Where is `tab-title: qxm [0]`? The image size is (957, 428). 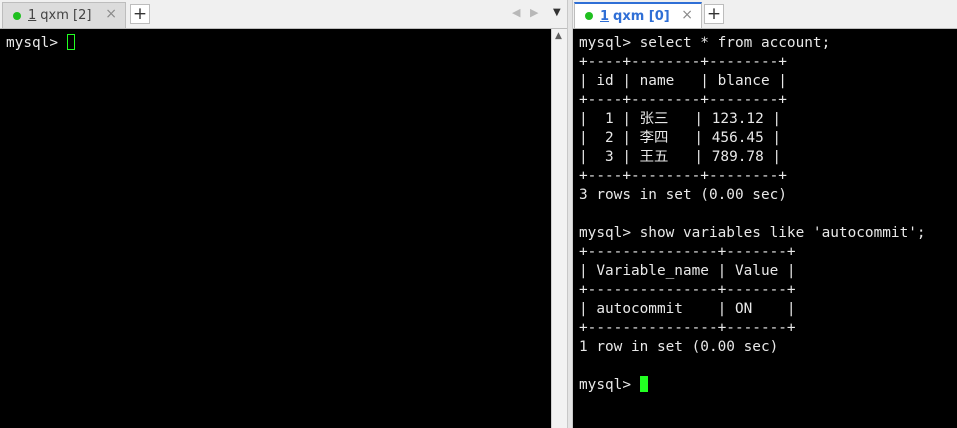
tab-title: qxm [0] is located at coordinates (641, 16).